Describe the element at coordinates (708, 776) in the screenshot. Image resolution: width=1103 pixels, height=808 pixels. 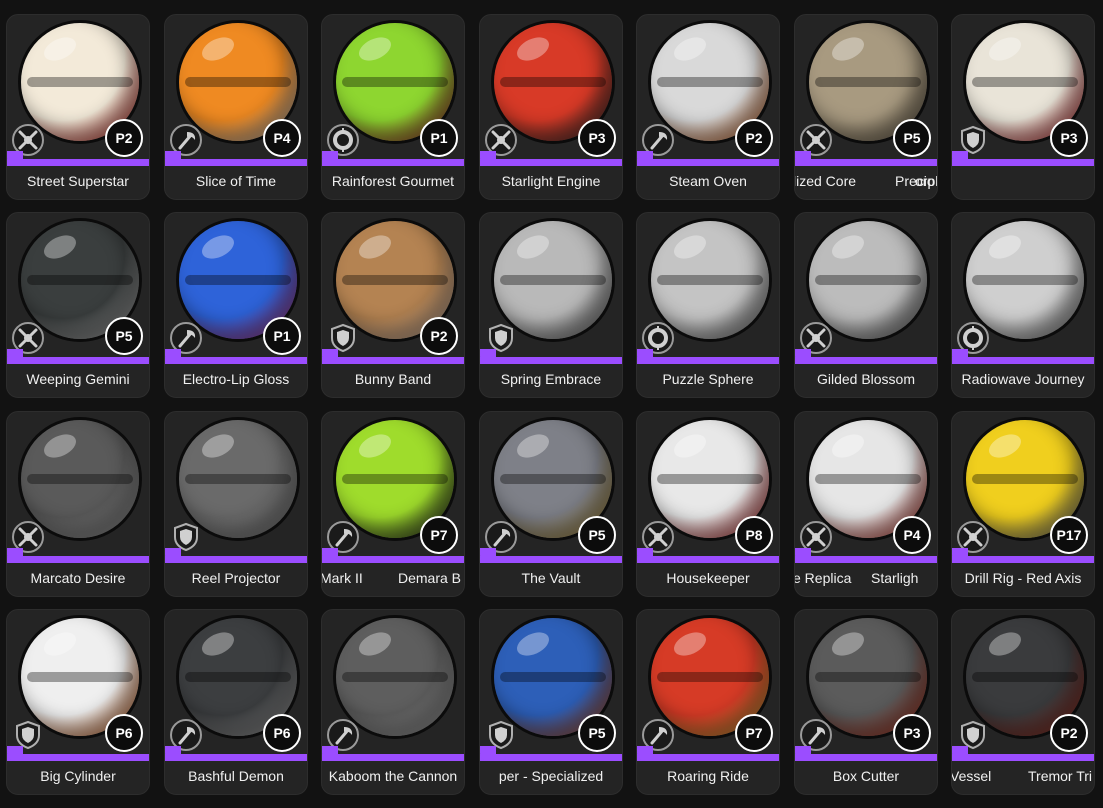
I see `bangboo-name: Roaring Ride` at that location.